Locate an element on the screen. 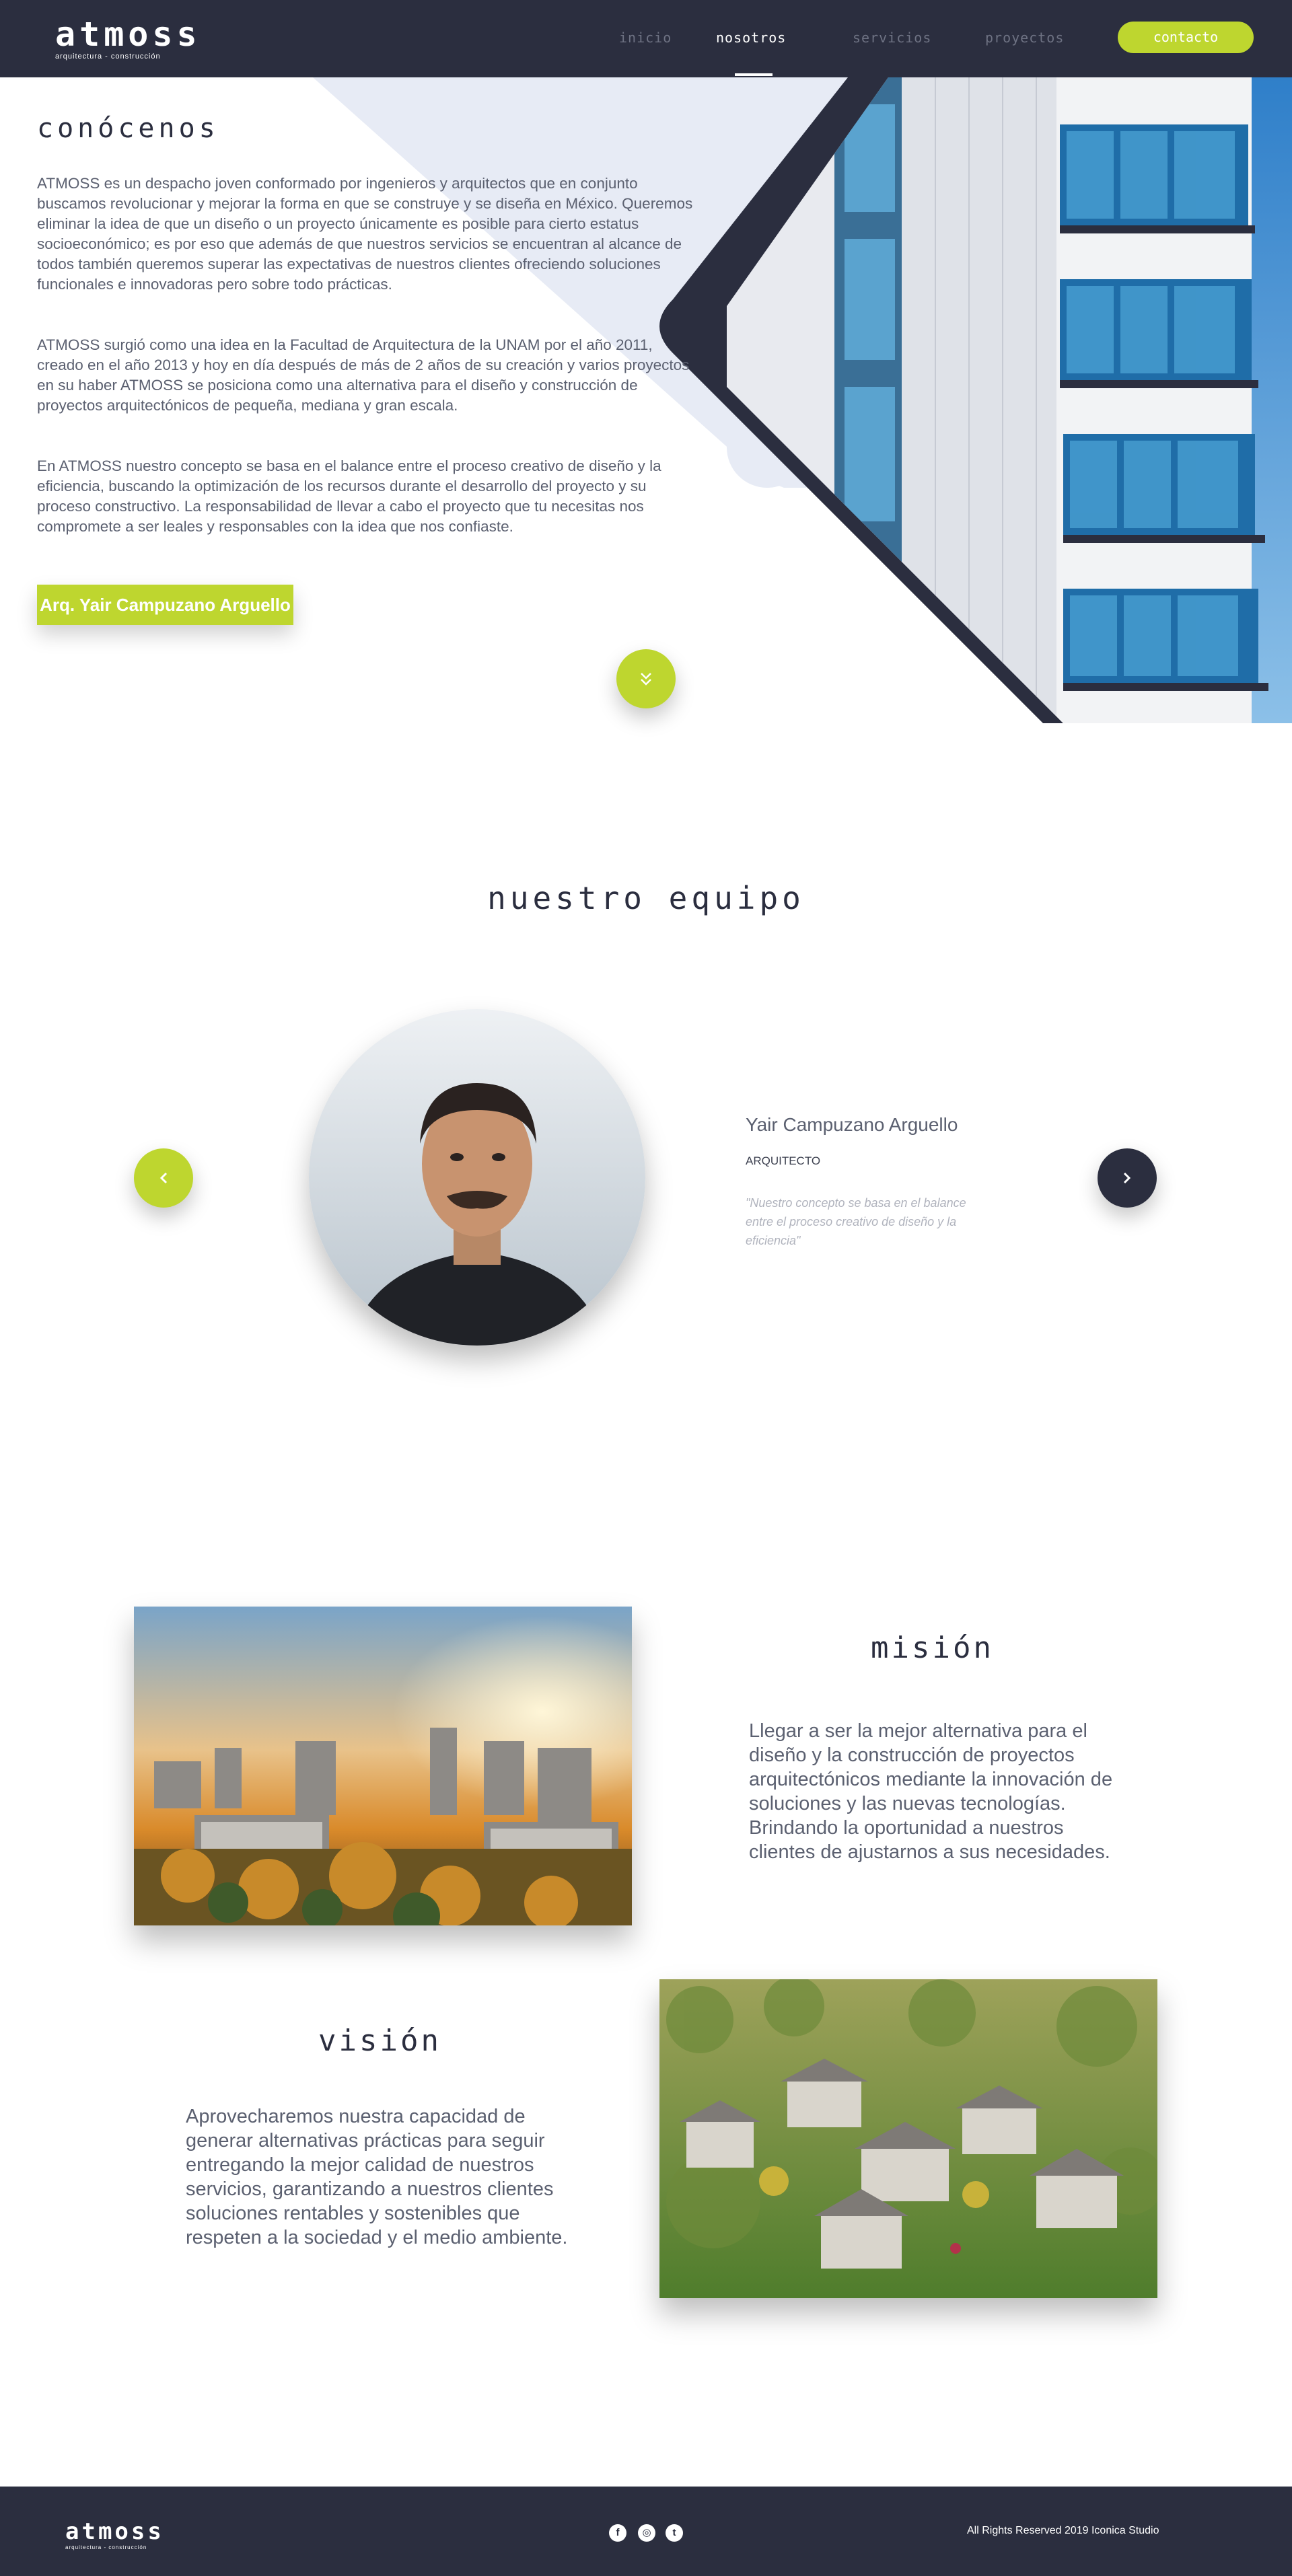 Image resolution: width=1292 pixels, height=2576 pixels. copyright-text: All Rights Reserved 2019 Iconica Studio is located at coordinates (1063, 2530).